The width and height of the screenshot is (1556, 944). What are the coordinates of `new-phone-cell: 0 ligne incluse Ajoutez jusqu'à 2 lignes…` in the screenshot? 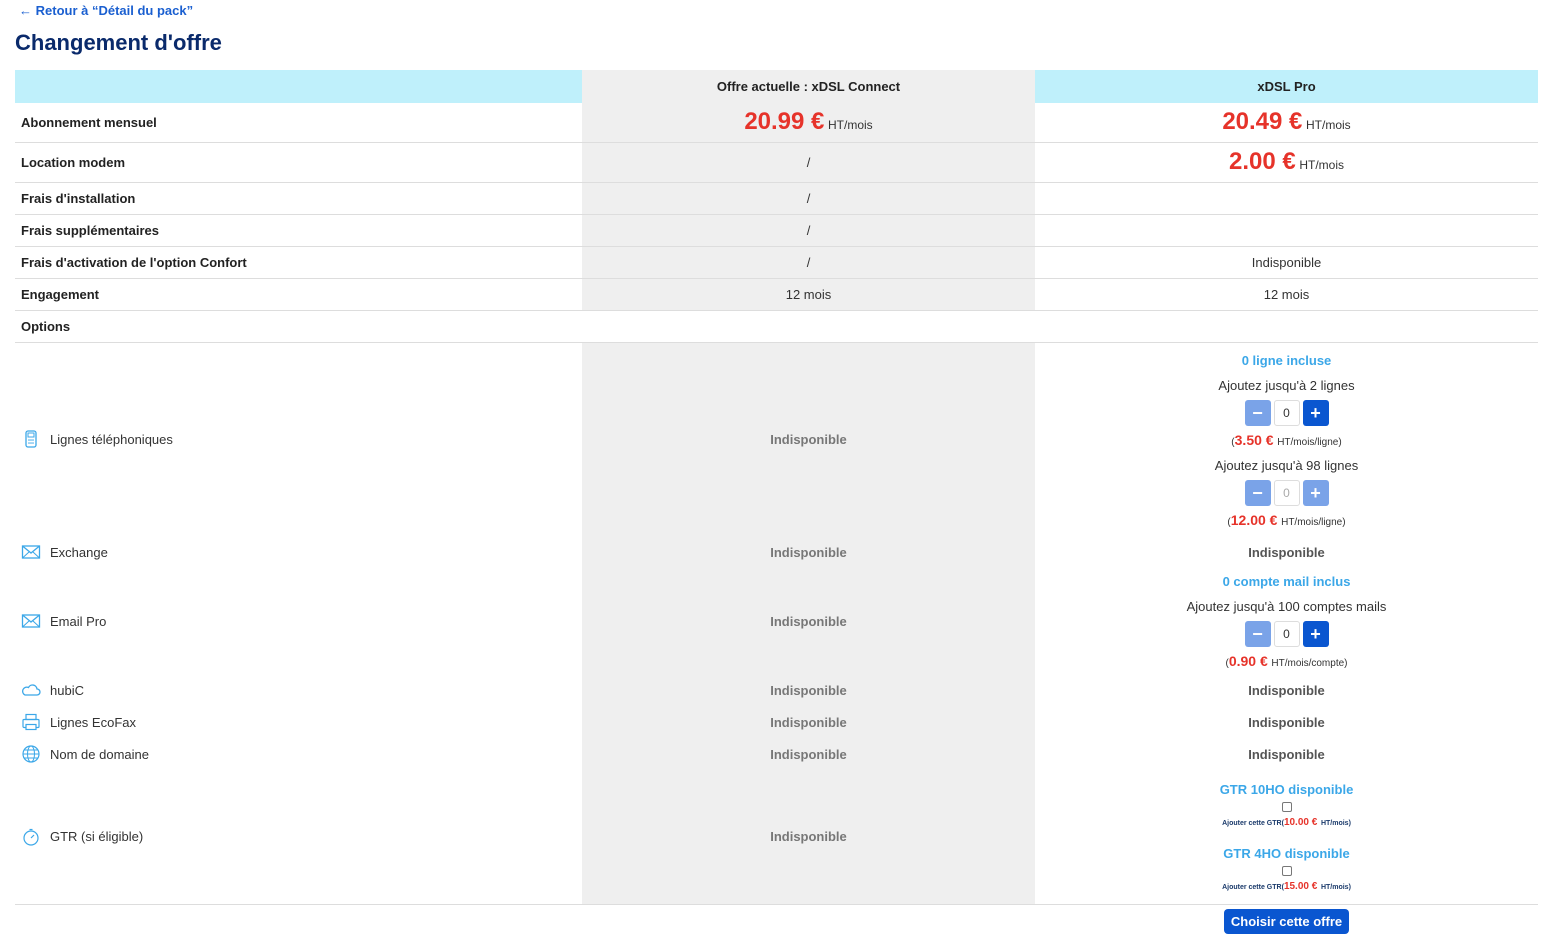 It's located at (1286, 439).